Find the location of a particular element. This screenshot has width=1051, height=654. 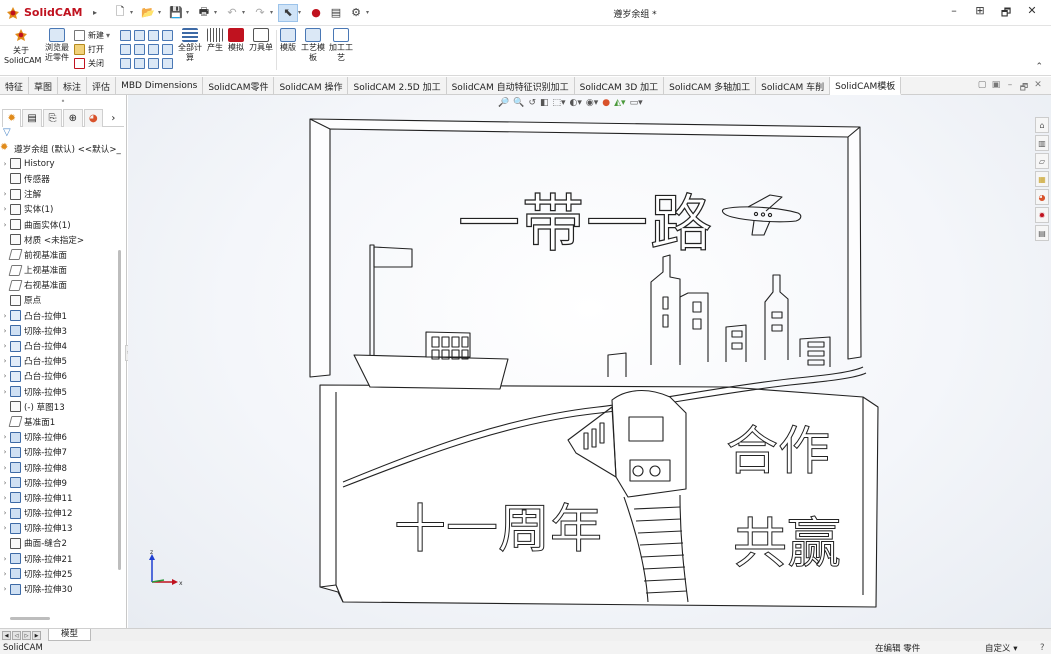

tree-item: › 凸台-拉伸4 is located at coordinates (63, 345).